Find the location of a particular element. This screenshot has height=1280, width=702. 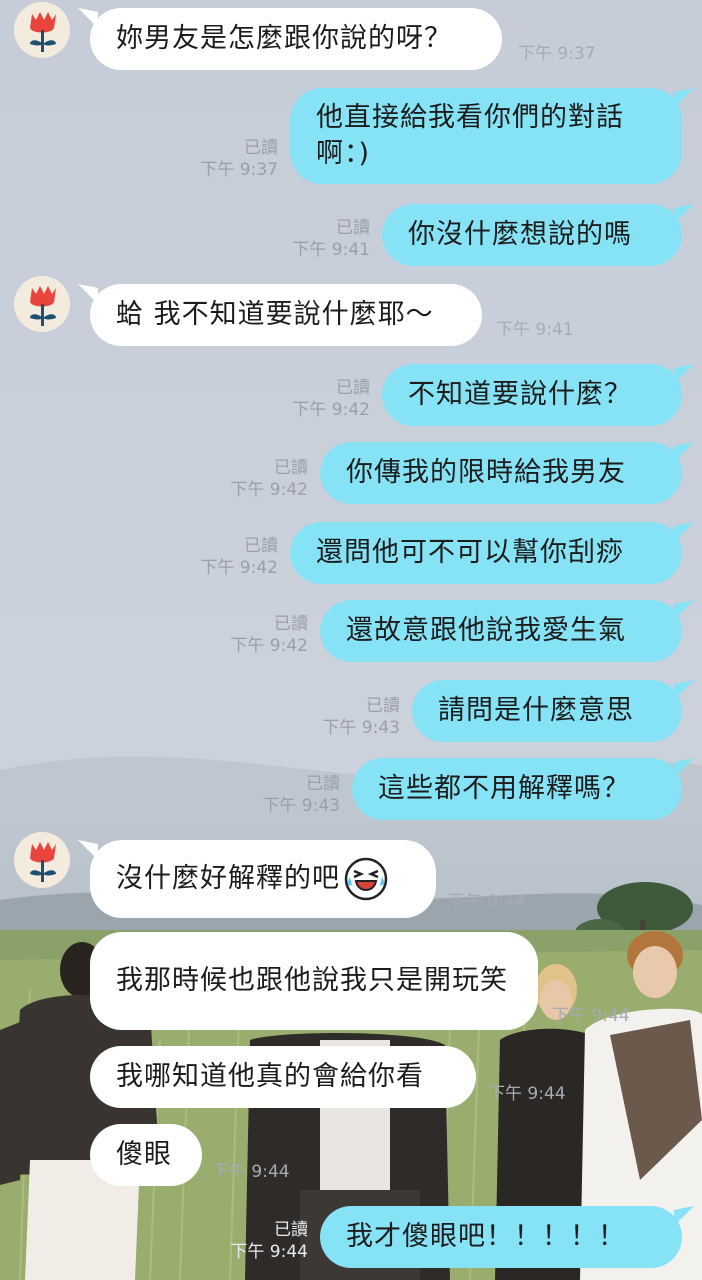

outgoing-message-bubble: 我才傻眼吧！！！！！ is located at coordinates (501, 1237).